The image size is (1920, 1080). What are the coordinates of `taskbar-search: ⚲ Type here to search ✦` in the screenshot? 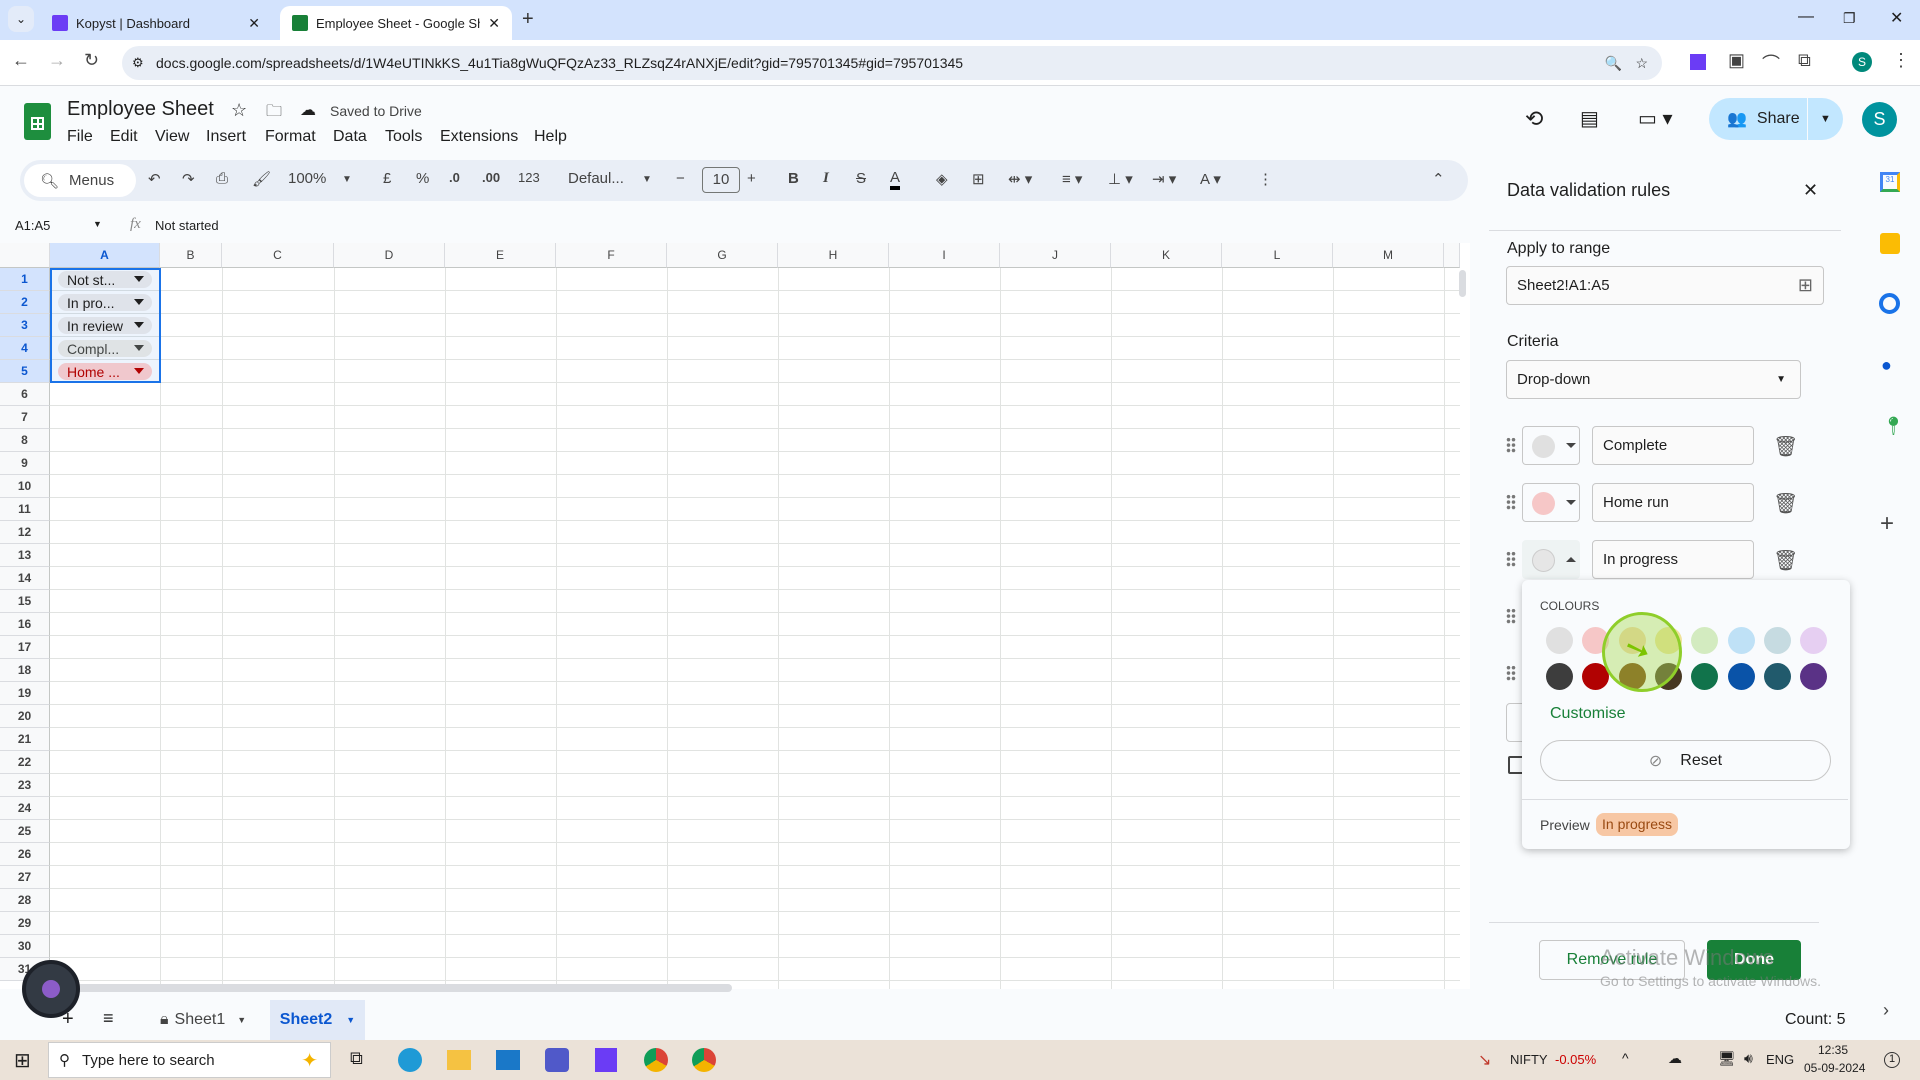 It's located at (189, 1060).